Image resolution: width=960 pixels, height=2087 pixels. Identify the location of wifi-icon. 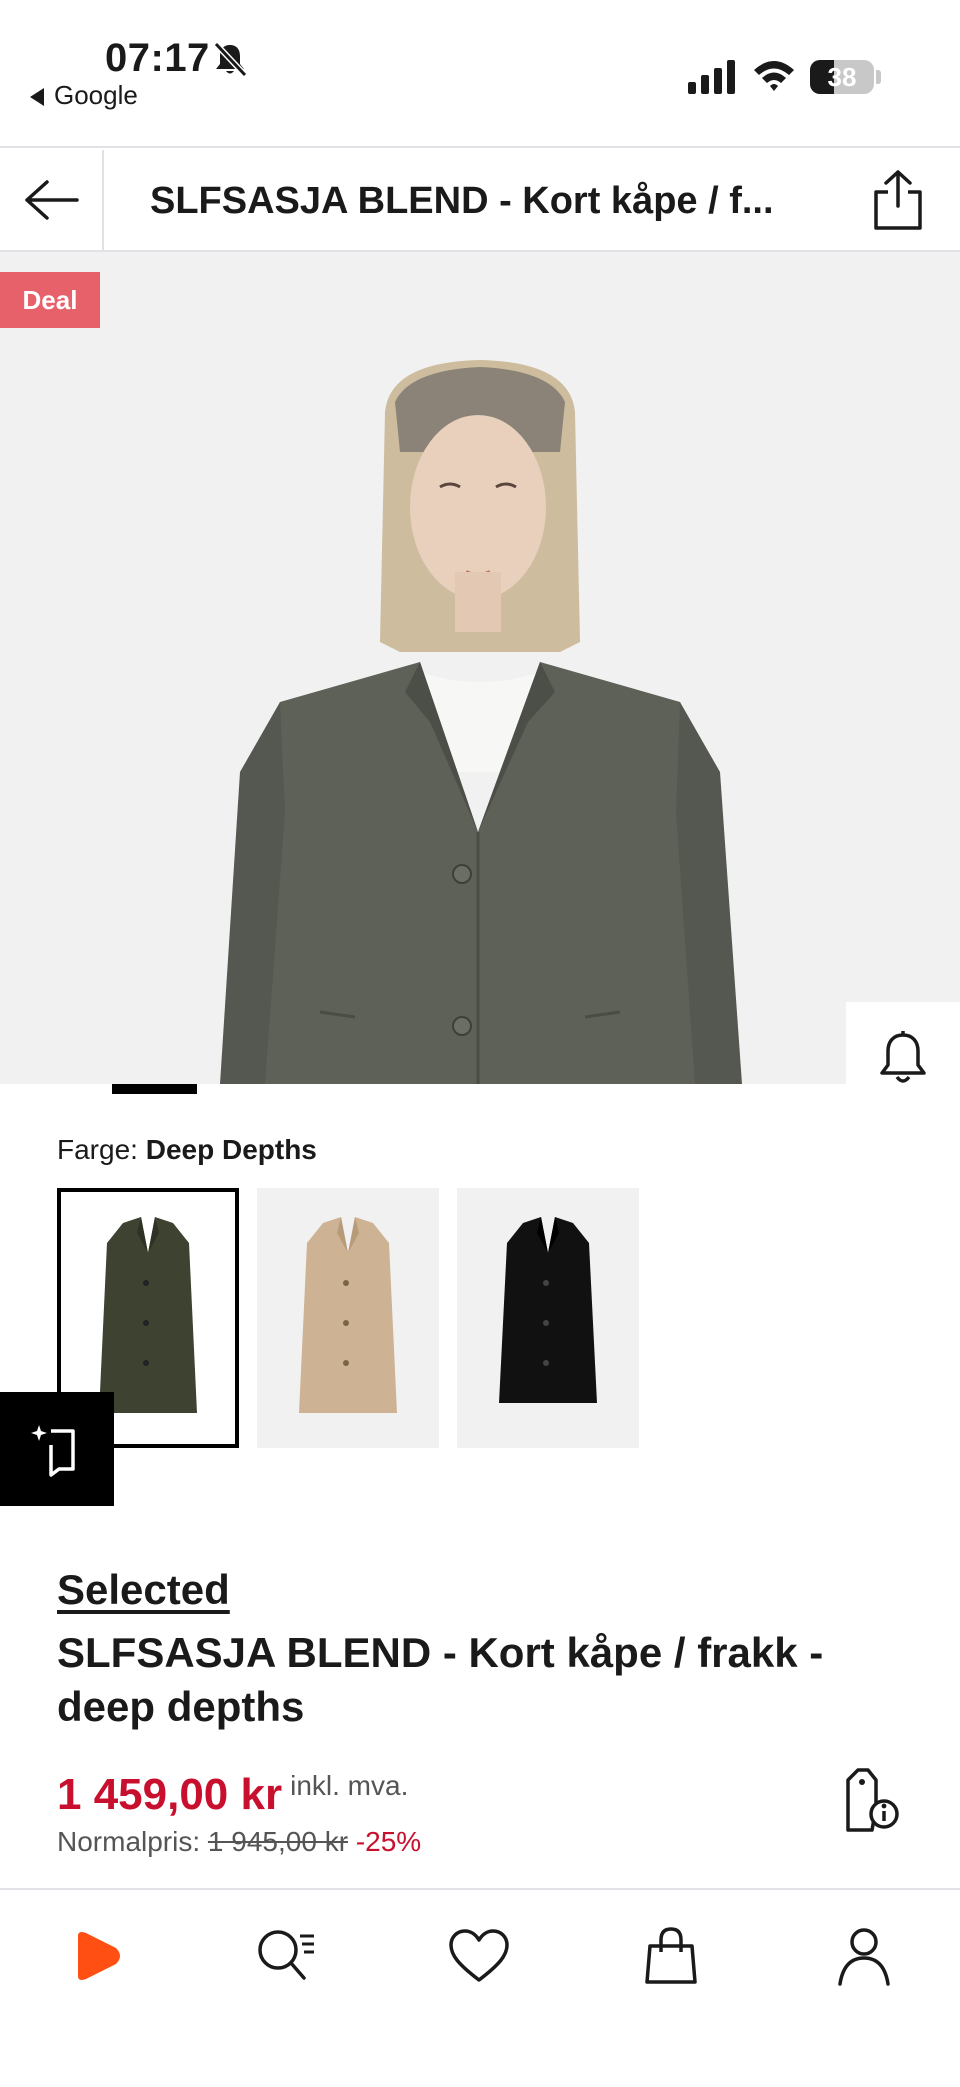
(774, 76).